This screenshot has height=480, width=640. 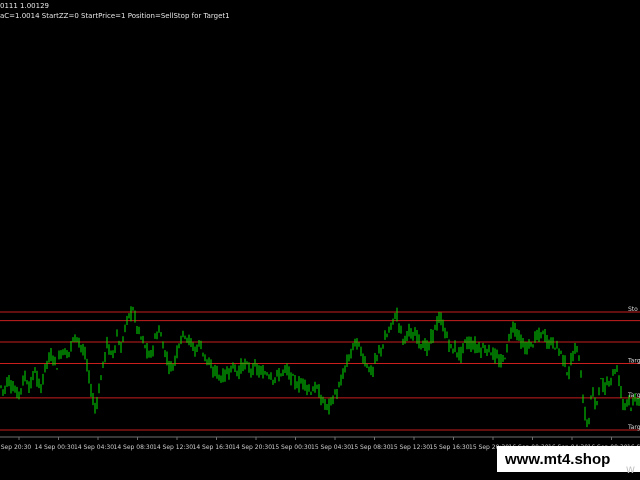 I want to click on x-tick-label: 14 Sep 20:30, so click(x=252, y=447).